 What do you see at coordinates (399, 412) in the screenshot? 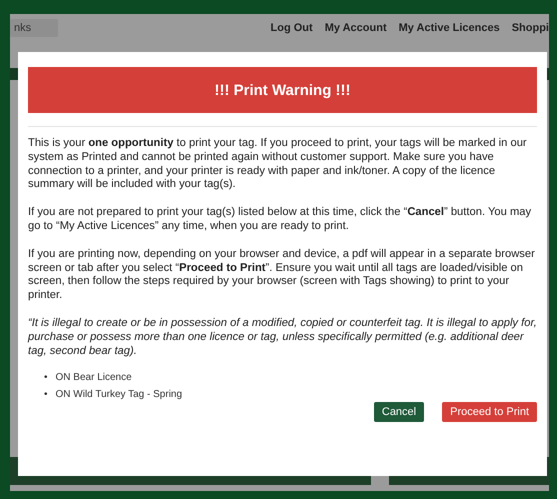
I see `cancel-button: Cancel` at bounding box center [399, 412].